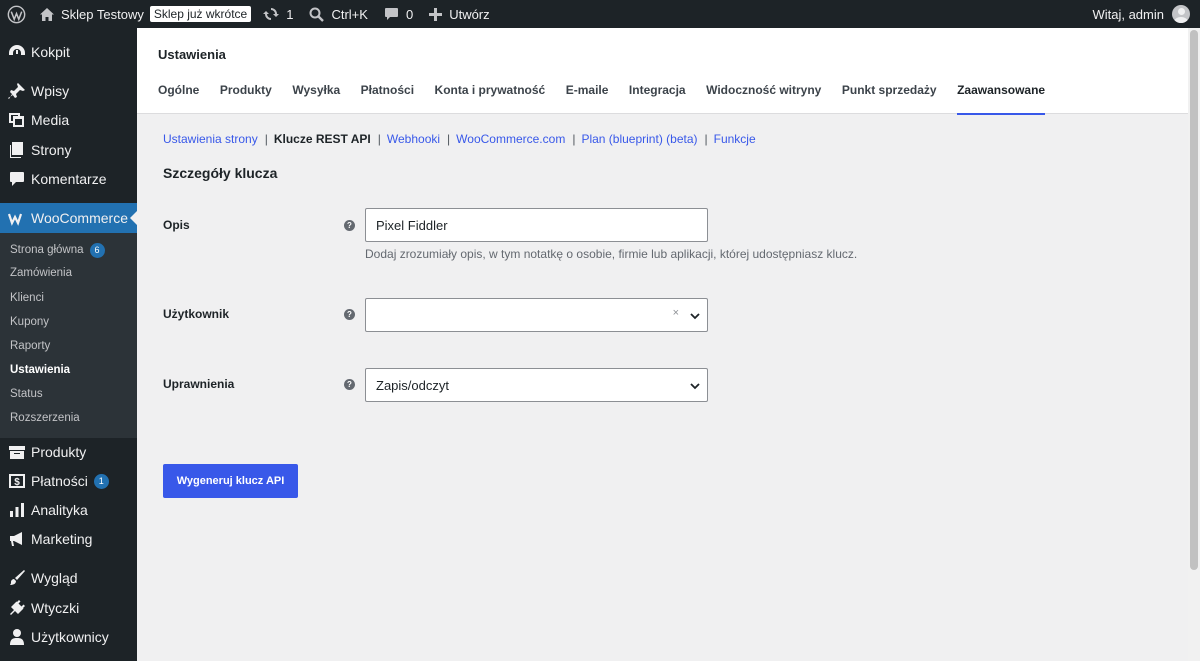 The width and height of the screenshot is (1200, 661). I want to click on sidebar-item-label: Analityka, so click(59, 510).